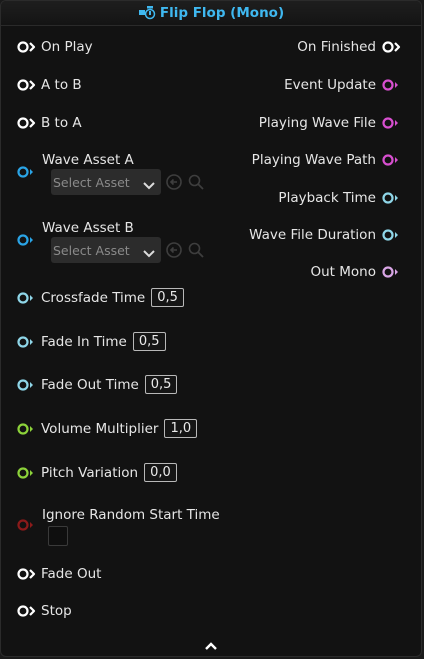  What do you see at coordinates (343, 272) in the screenshot?
I see `pin-label: Out Mono` at bounding box center [343, 272].